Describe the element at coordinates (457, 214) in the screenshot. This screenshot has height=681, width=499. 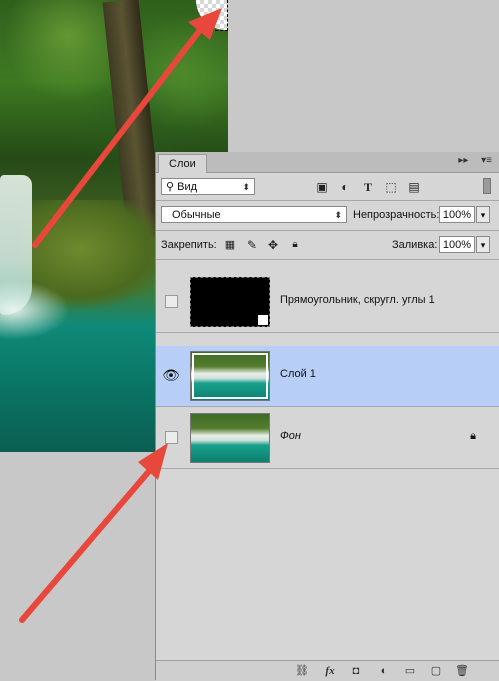
I see `opacity-input: 100%` at that location.